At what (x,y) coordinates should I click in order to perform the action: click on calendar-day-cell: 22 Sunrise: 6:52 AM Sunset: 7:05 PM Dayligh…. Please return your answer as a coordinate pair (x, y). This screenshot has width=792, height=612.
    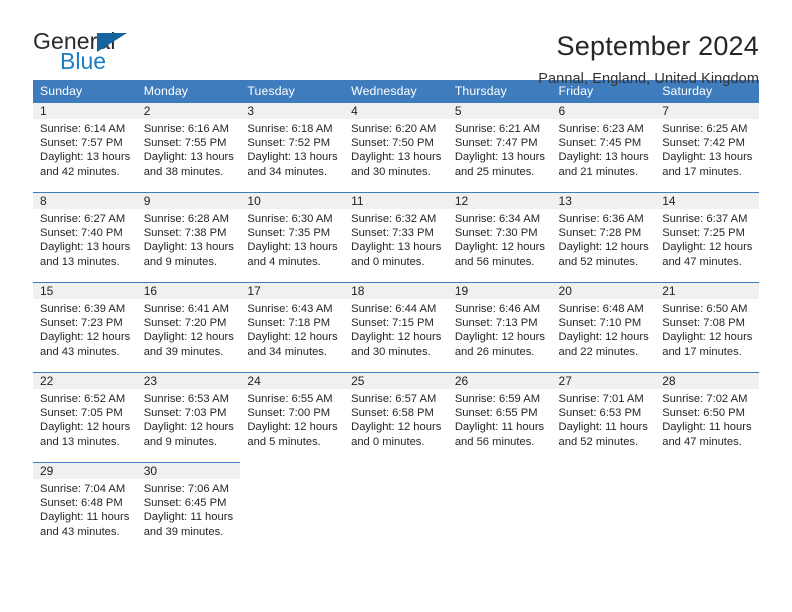
    Looking at the image, I should click on (85, 417).